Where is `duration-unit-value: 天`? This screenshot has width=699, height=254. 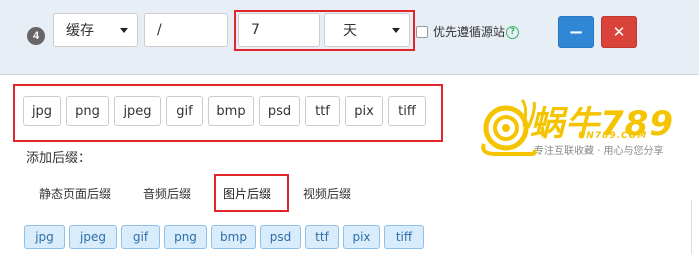 duration-unit-value: 天 is located at coordinates (350, 31).